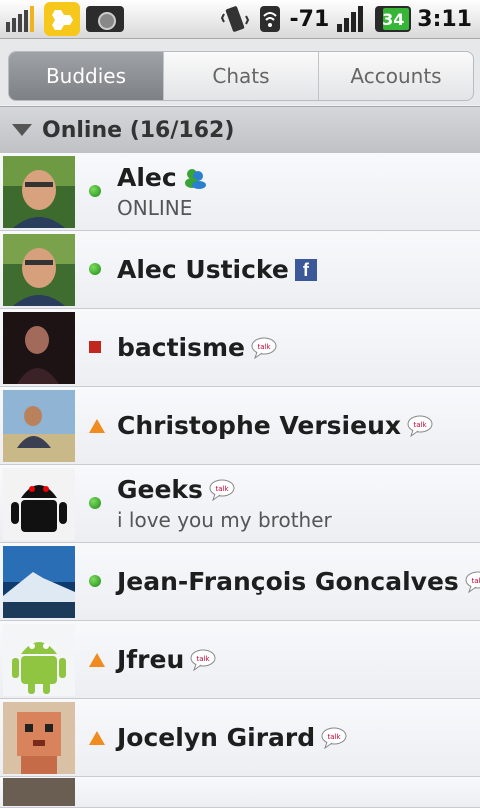  What do you see at coordinates (240, 660) in the screenshot?
I see `buddy-row: Jfreu talk` at bounding box center [240, 660].